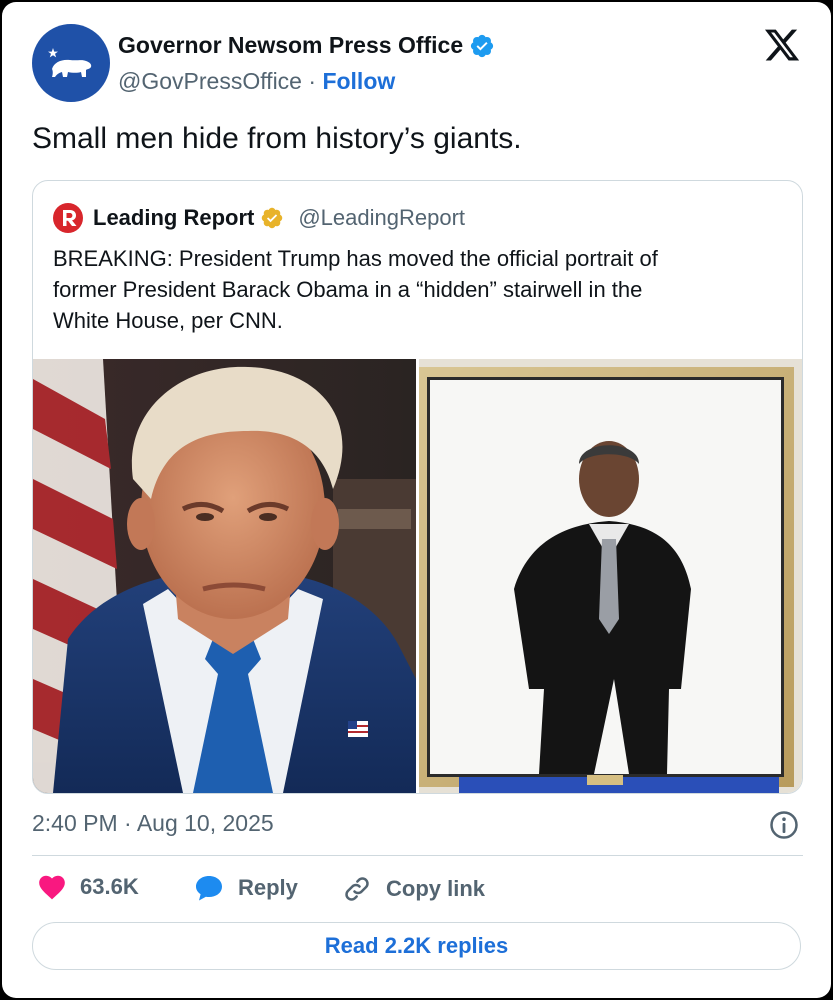  Describe the element at coordinates (782, 47) in the screenshot. I see `x-logo-icon` at that location.